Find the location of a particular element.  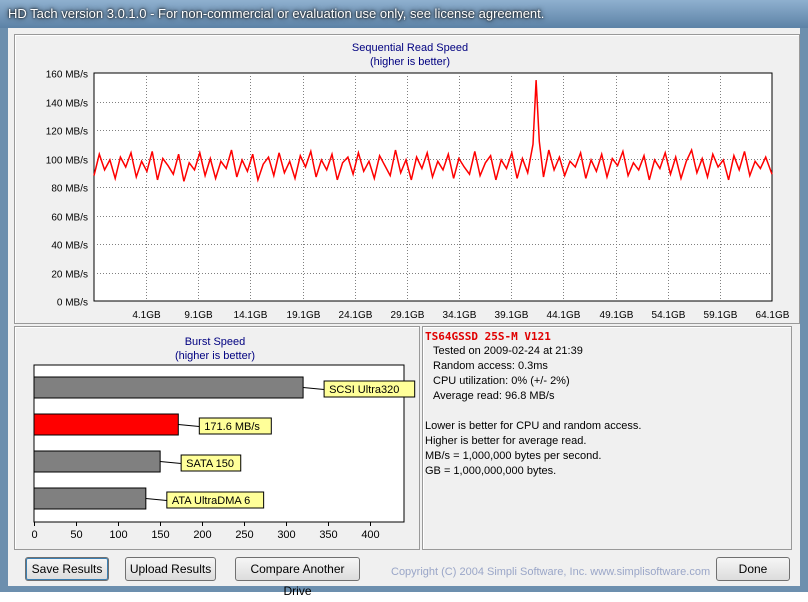

seq-x-tick-label: 64.1GB is located at coordinates (773, 315).